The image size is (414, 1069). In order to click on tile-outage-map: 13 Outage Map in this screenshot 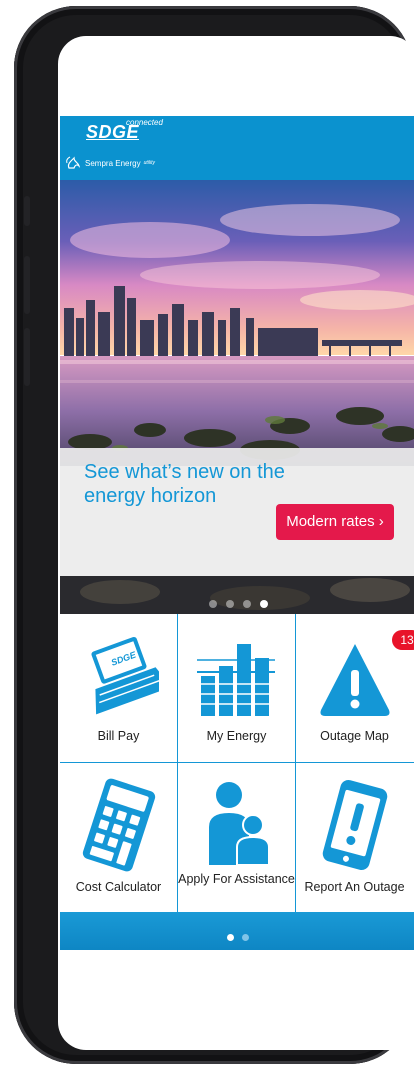, I will do `click(355, 688)`.